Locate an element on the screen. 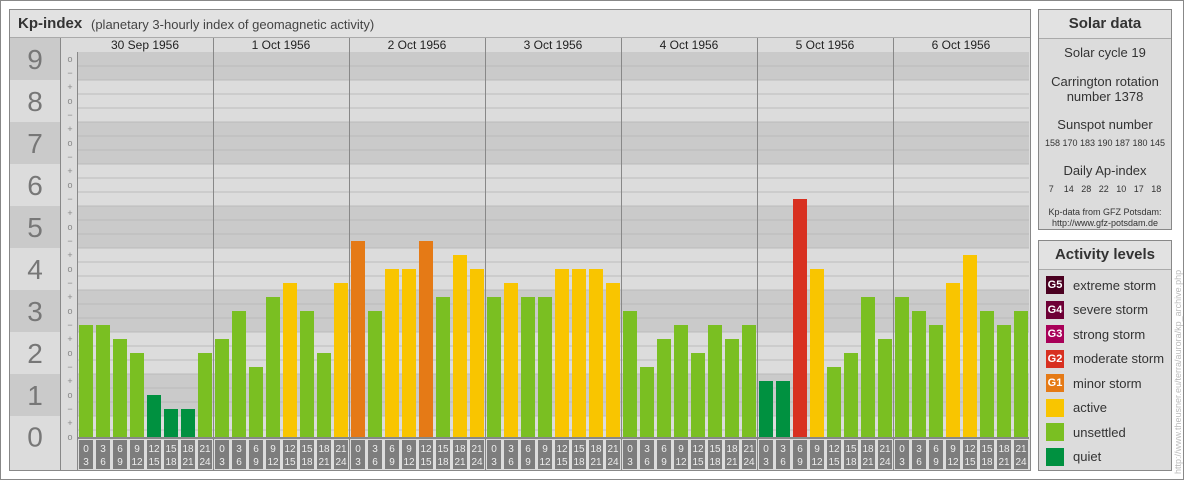  legend-label: severe storm is located at coordinates (1111, 310).